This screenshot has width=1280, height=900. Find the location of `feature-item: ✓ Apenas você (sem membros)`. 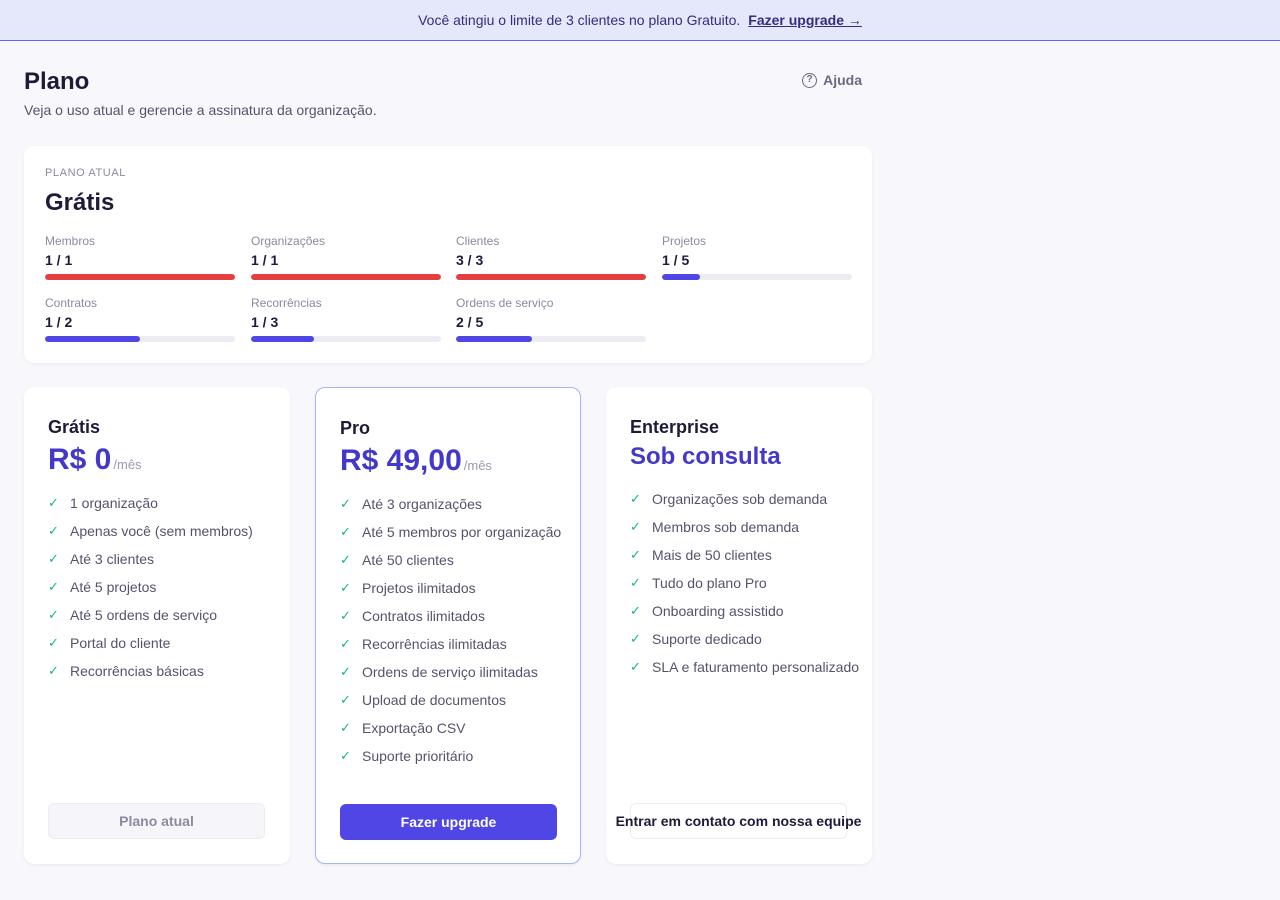

feature-item: ✓ Apenas você (sem membros) is located at coordinates (163, 531).